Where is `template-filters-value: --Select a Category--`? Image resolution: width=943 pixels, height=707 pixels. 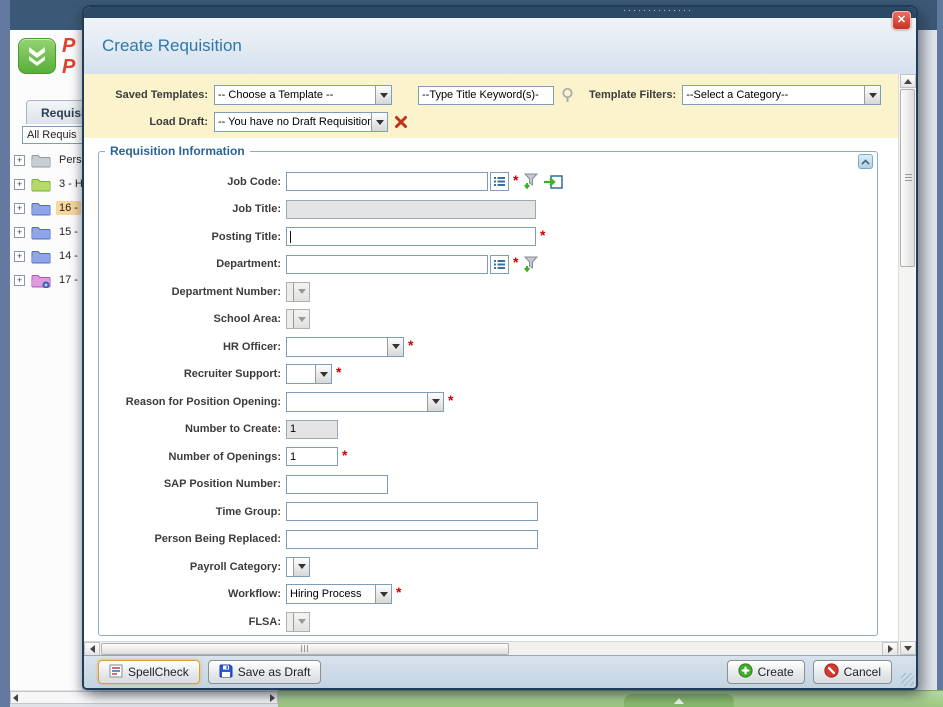
template-filters-value: --Select a Category-- is located at coordinates (737, 95).